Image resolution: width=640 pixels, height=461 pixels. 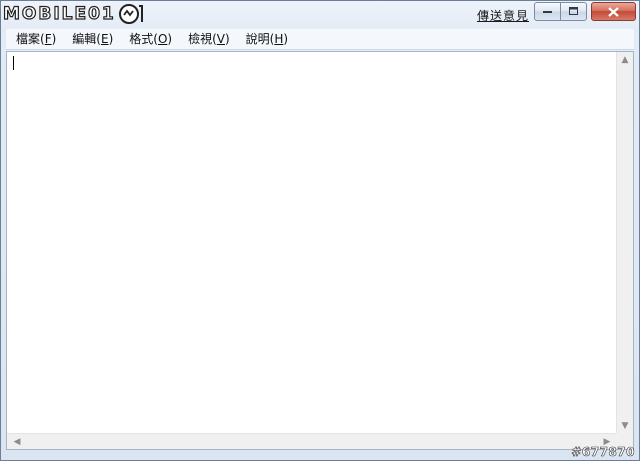 I want to click on menu-file-accelerator: F, so click(x=48, y=39).